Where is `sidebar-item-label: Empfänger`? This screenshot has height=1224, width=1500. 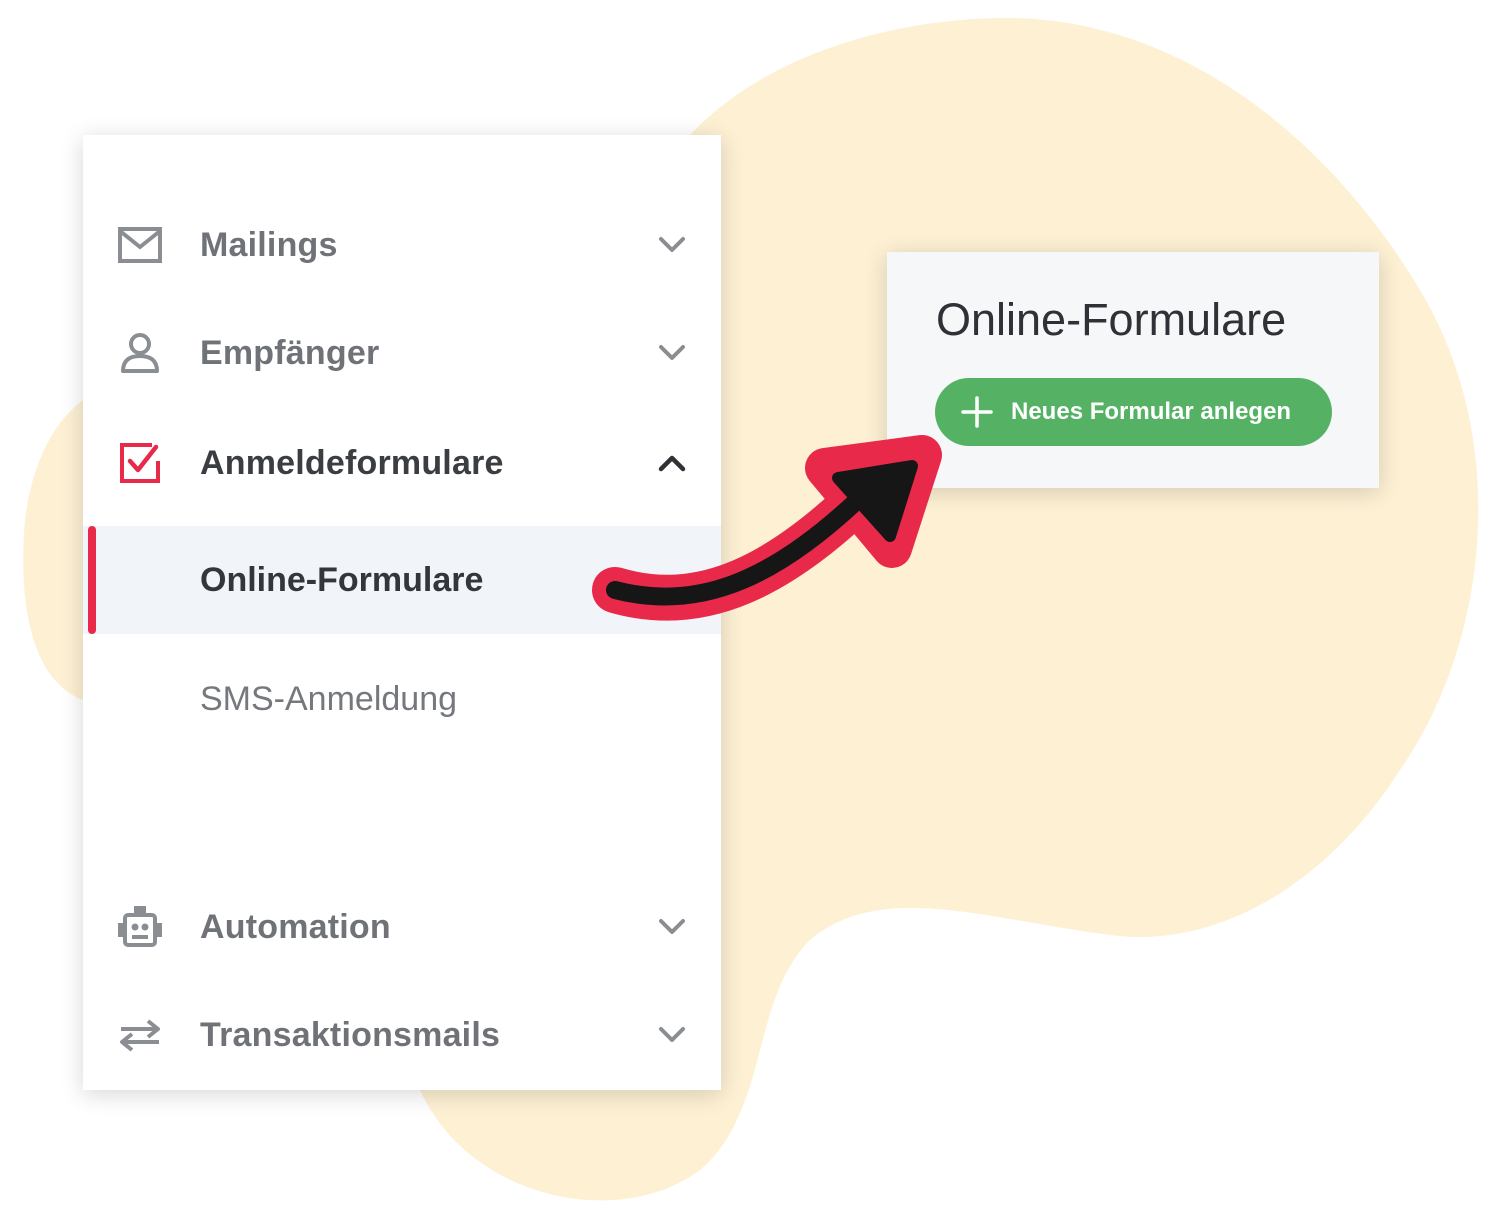
sidebar-item-label: Empfänger is located at coordinates (290, 352).